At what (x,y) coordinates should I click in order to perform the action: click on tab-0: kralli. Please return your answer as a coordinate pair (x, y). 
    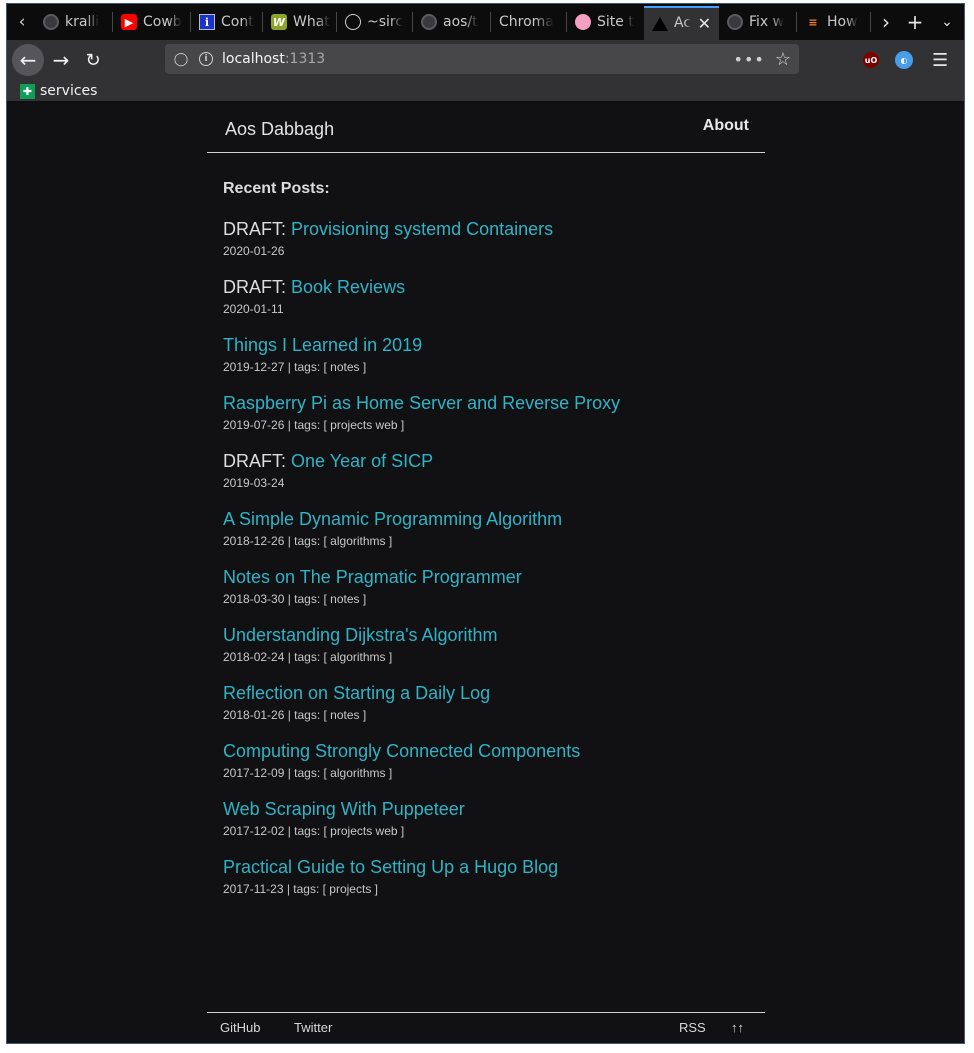
    Looking at the image, I should click on (74, 22).